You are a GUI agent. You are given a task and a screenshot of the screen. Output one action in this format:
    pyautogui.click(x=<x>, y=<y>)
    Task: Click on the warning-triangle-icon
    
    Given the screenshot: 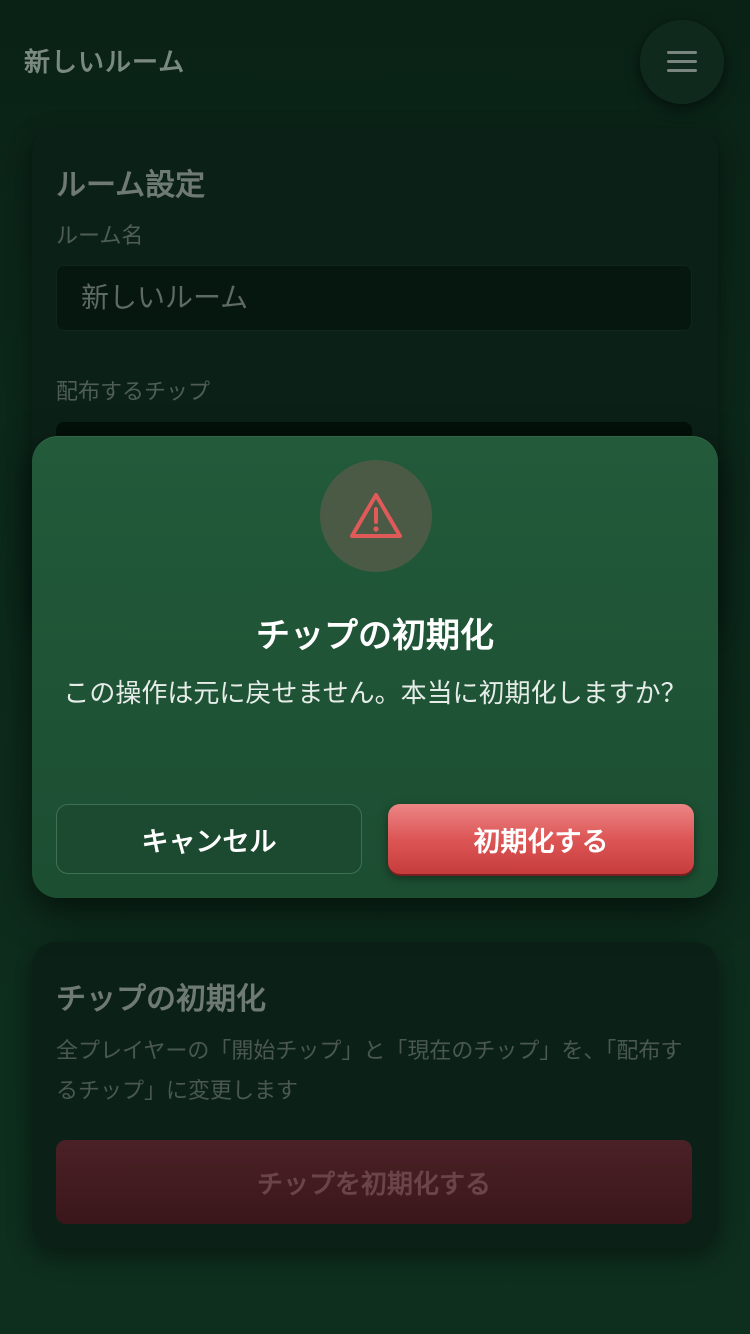 What is the action you would take?
    pyautogui.click(x=376, y=515)
    